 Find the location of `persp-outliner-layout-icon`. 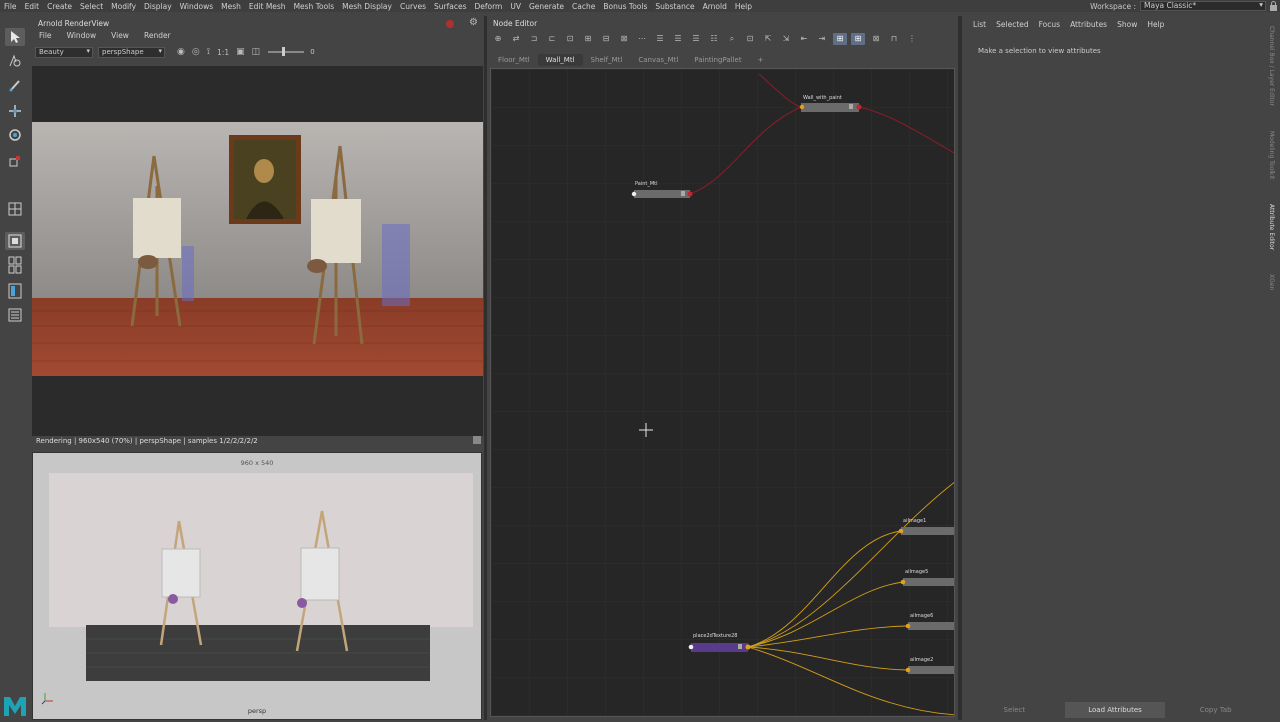

persp-outliner-layout-icon is located at coordinates (15, 291).